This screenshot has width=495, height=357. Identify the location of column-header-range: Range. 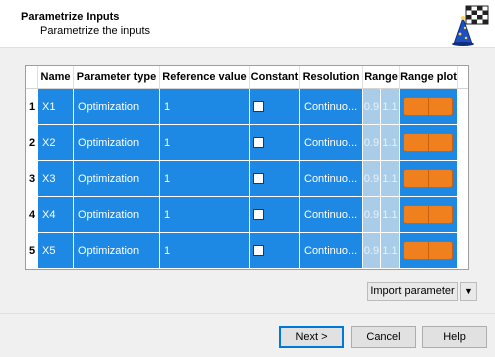
(381, 77).